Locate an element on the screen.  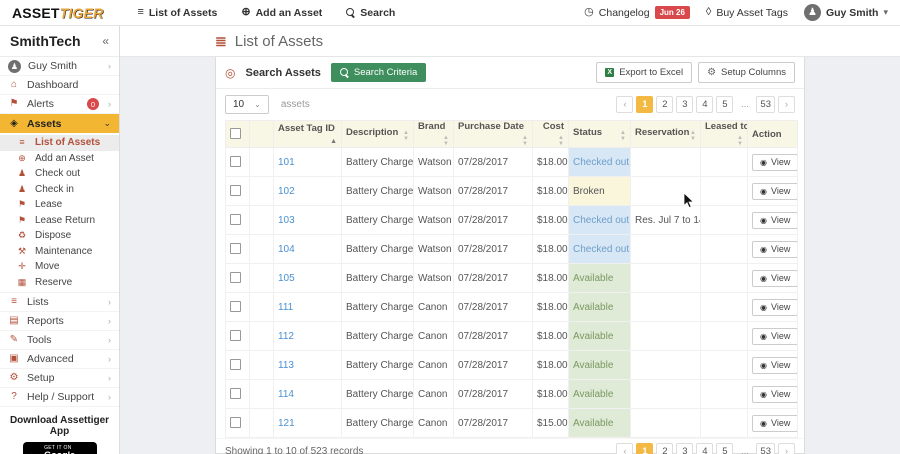
column-header-purchase_date: Purchase Date ▲ ▼ is located at coordinates (493, 134).